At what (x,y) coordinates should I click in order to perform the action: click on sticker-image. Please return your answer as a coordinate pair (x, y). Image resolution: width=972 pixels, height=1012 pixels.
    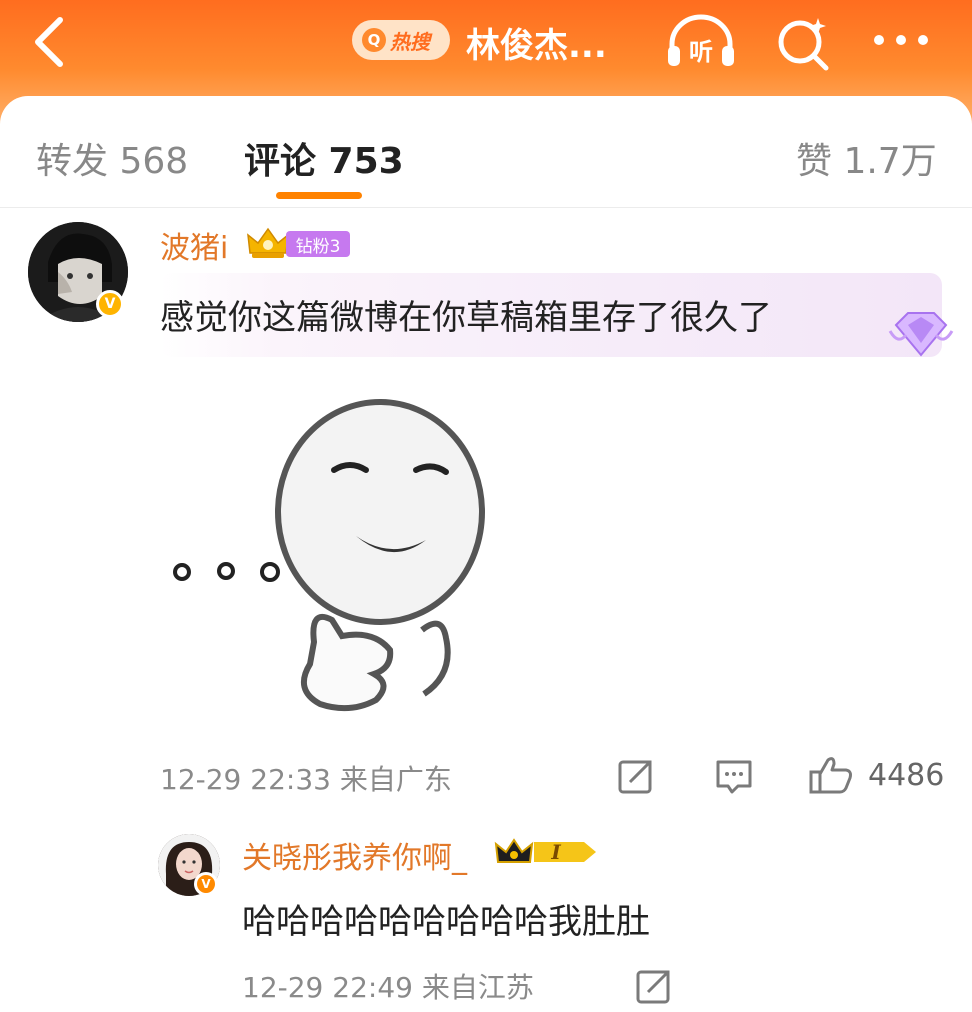
    Looking at the image, I should click on (330, 559).